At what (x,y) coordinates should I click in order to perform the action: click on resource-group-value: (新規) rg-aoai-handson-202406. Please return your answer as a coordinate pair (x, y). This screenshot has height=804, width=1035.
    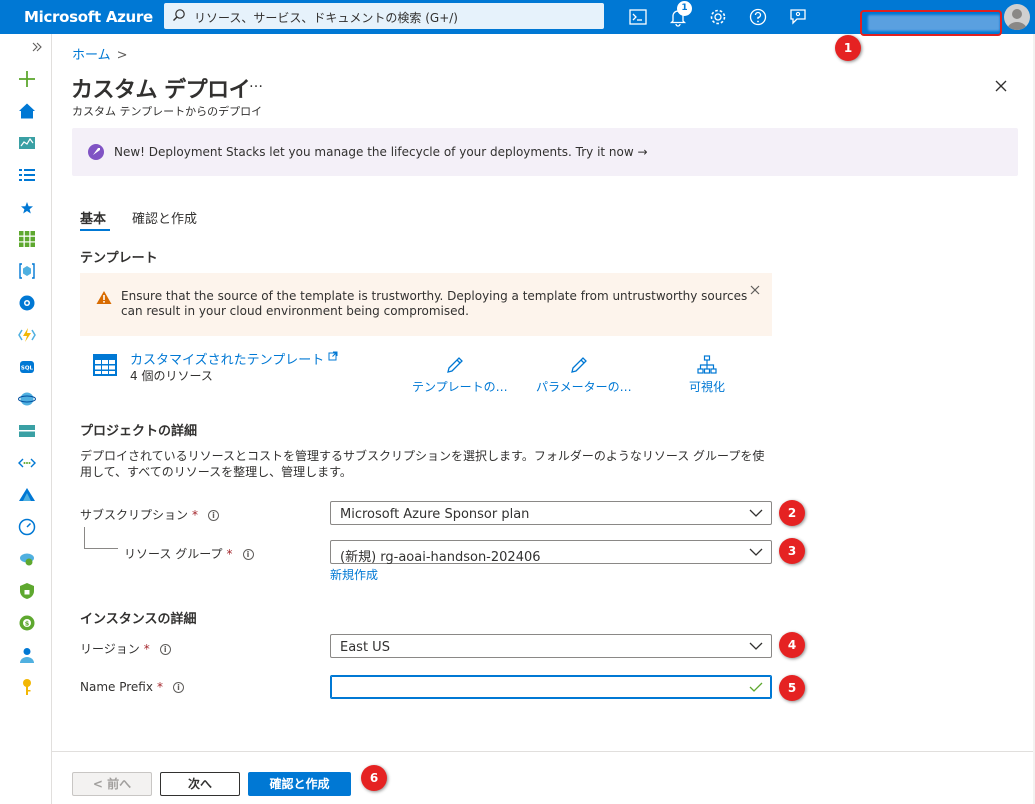
    Looking at the image, I should click on (440, 557).